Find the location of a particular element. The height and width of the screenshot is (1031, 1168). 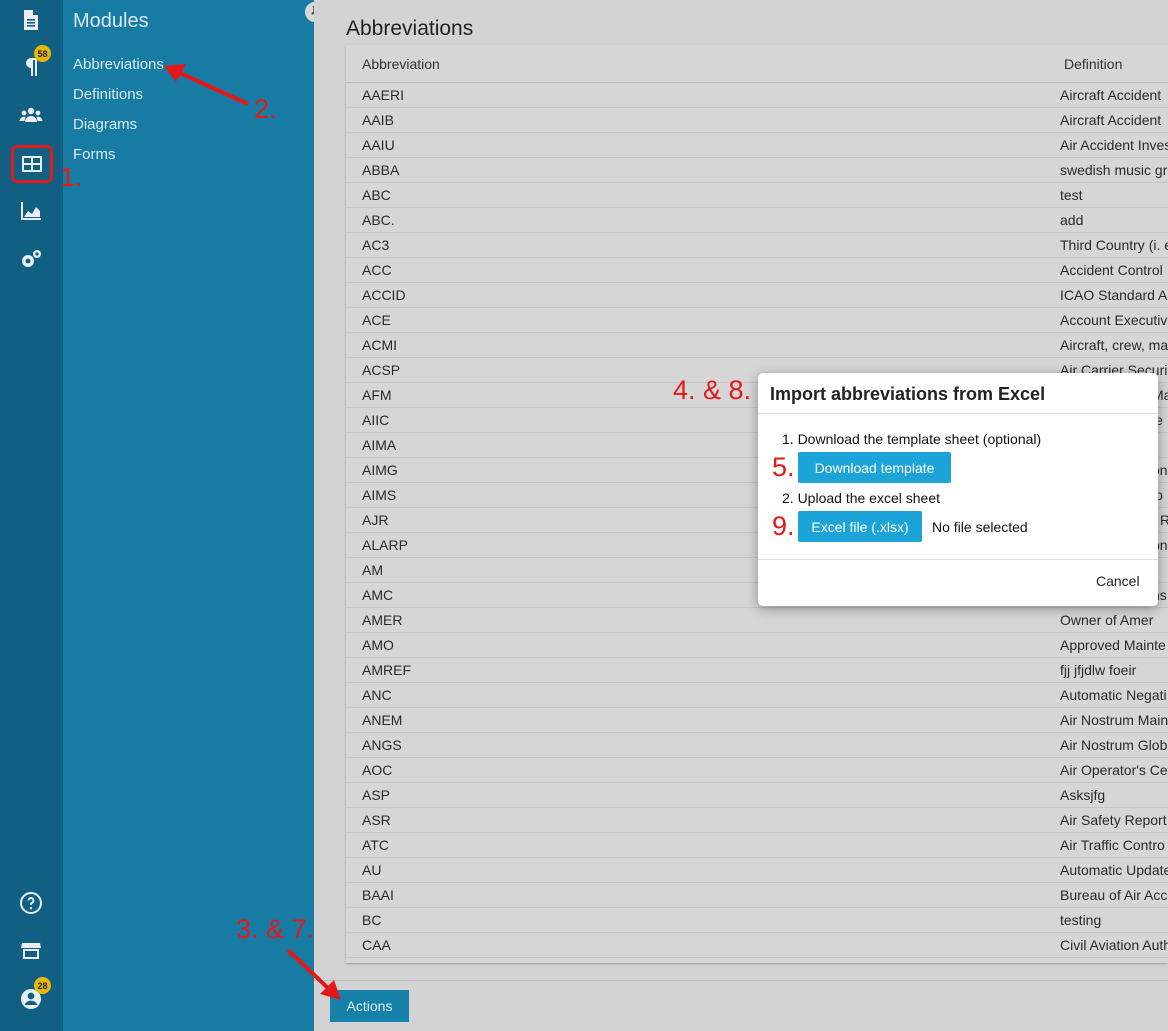

abbreviation-cell: AC3 is located at coordinates (376, 245).